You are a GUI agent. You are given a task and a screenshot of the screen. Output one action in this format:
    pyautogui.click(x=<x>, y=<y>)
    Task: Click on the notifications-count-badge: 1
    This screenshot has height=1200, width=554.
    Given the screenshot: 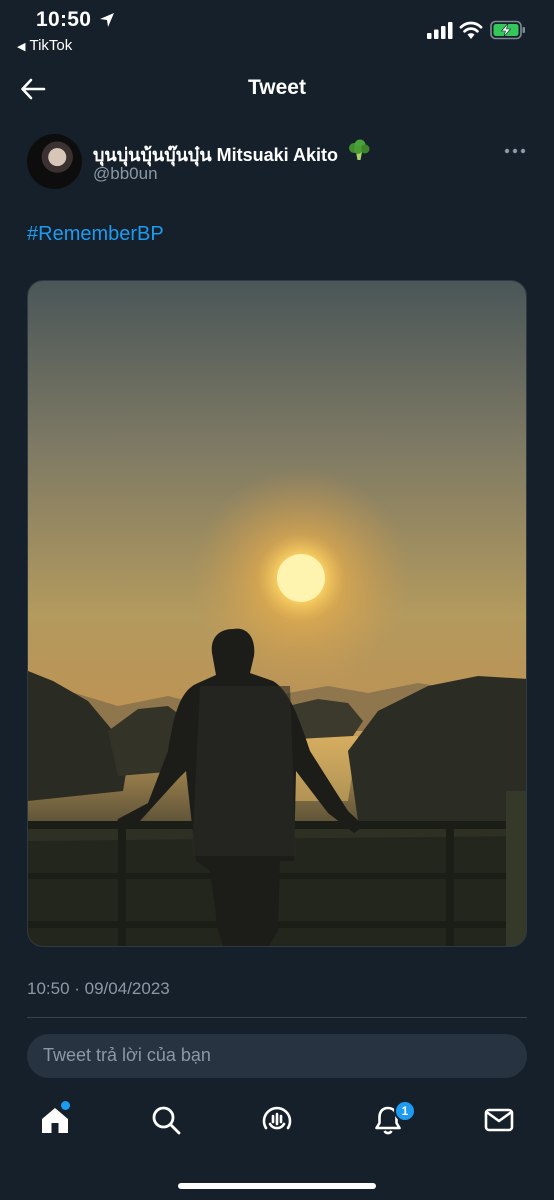 What is the action you would take?
    pyautogui.click(x=405, y=1111)
    